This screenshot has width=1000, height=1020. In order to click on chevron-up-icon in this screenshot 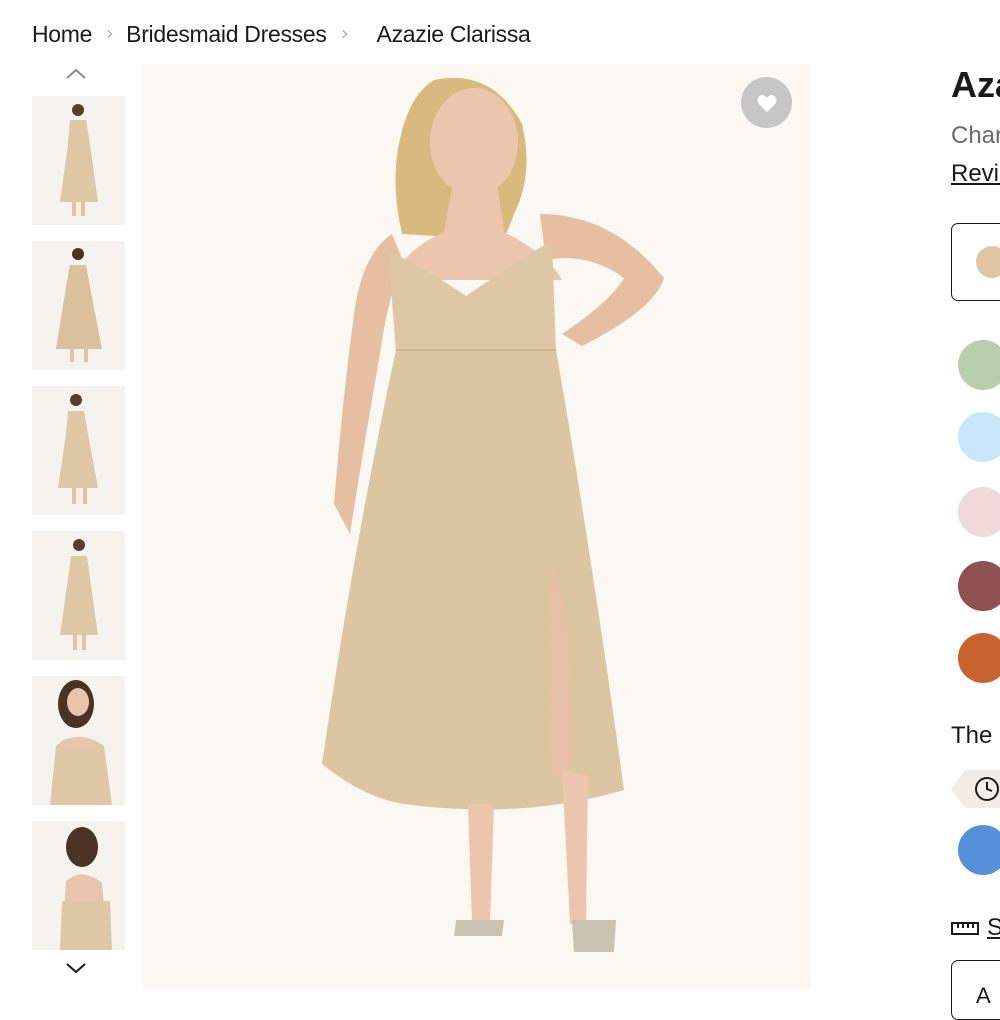, I will do `click(76, 74)`.